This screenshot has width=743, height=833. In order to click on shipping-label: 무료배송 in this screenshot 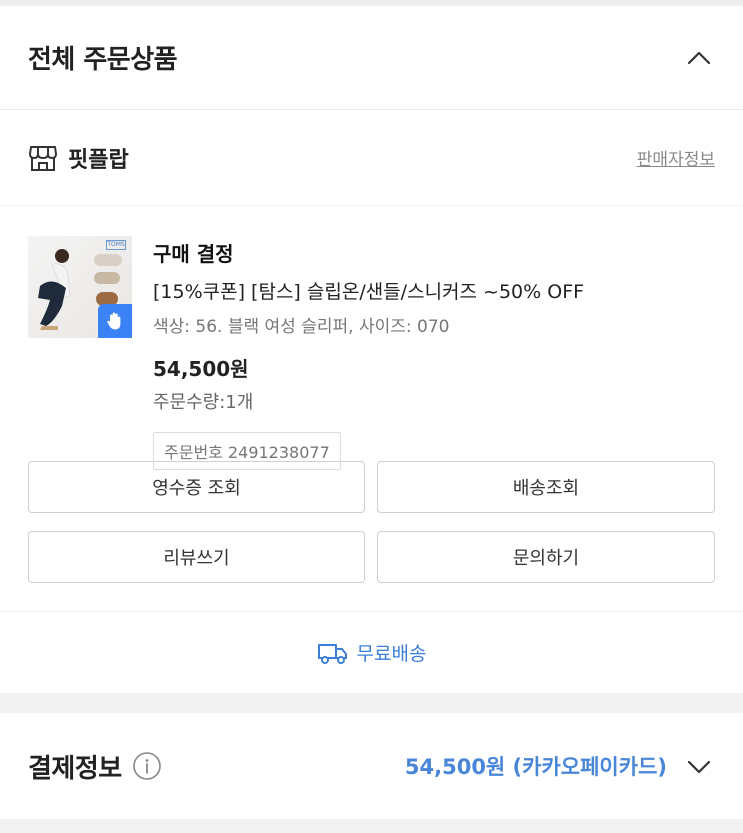, I will do `click(391, 654)`.